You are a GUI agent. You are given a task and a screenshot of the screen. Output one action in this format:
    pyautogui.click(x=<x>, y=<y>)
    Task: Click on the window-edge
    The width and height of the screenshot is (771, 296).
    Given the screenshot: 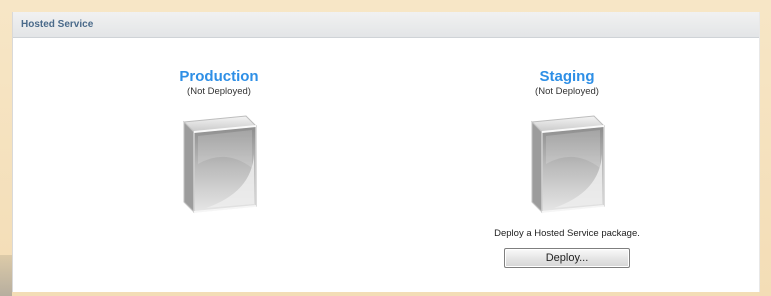 What is the action you would take?
    pyautogui.click(x=6, y=275)
    